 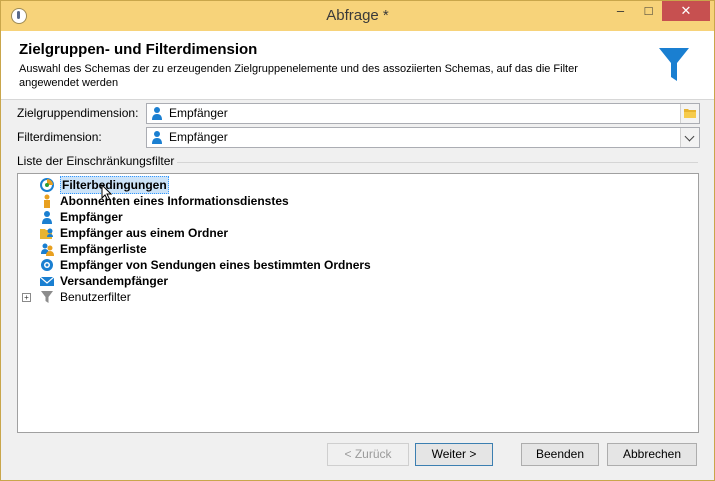 What do you see at coordinates (114, 281) in the screenshot?
I see `tree-item-label: Versandempfänger` at bounding box center [114, 281].